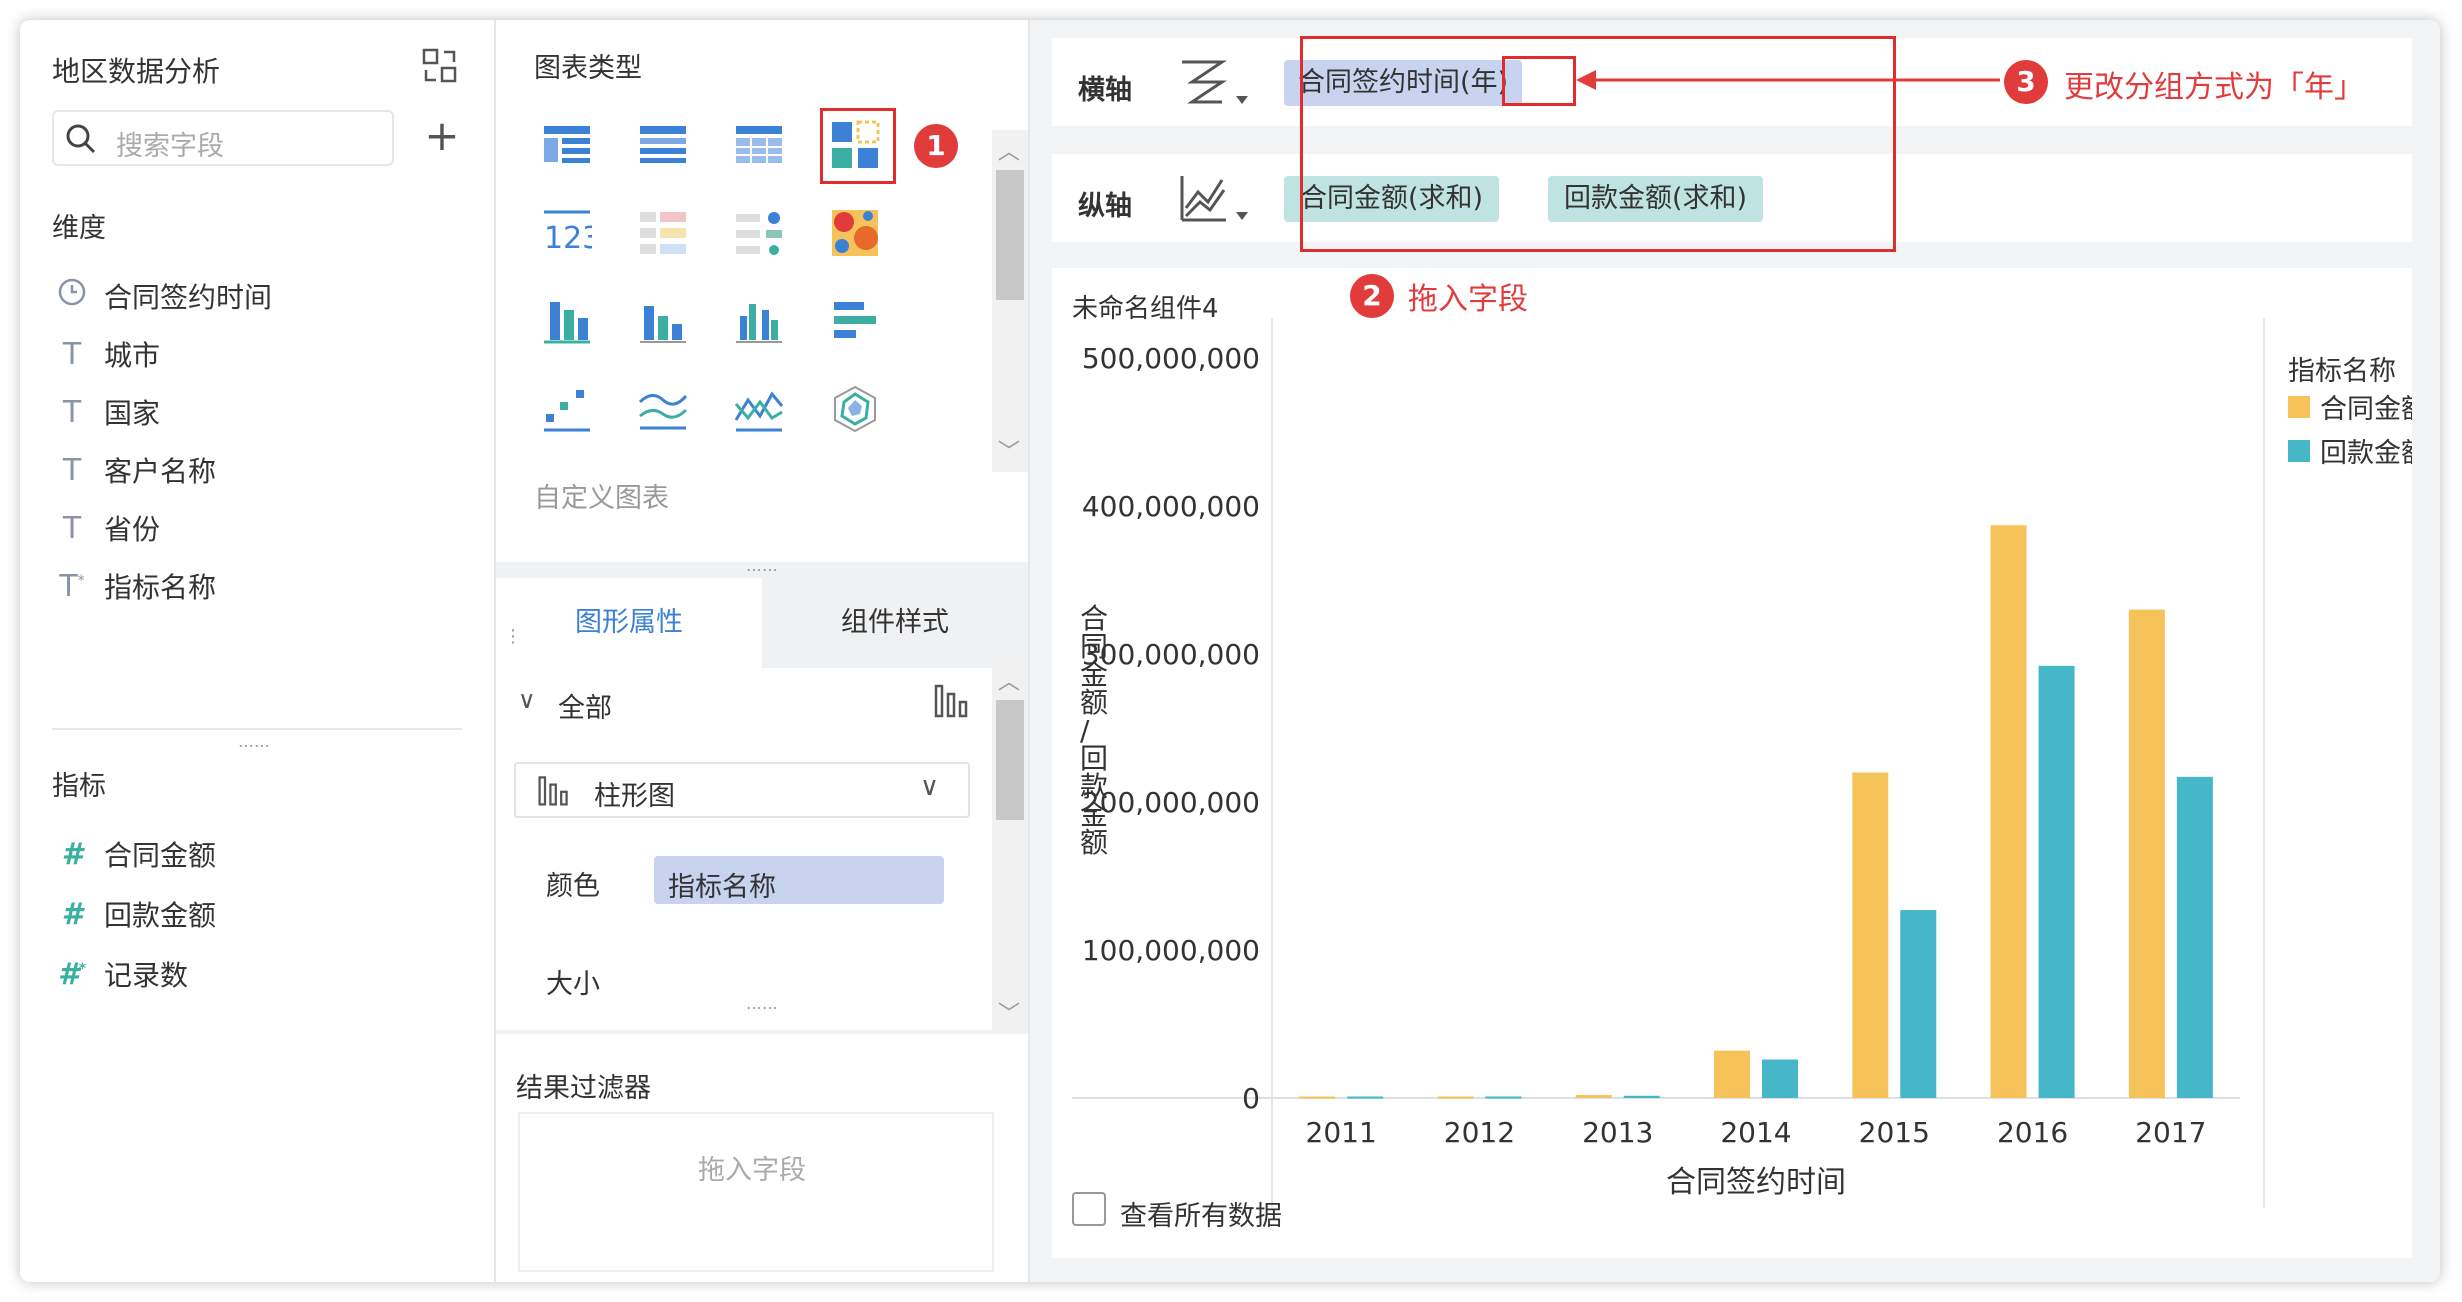  I want to click on filter-placeholder: 拖入字段, so click(752, 1170).